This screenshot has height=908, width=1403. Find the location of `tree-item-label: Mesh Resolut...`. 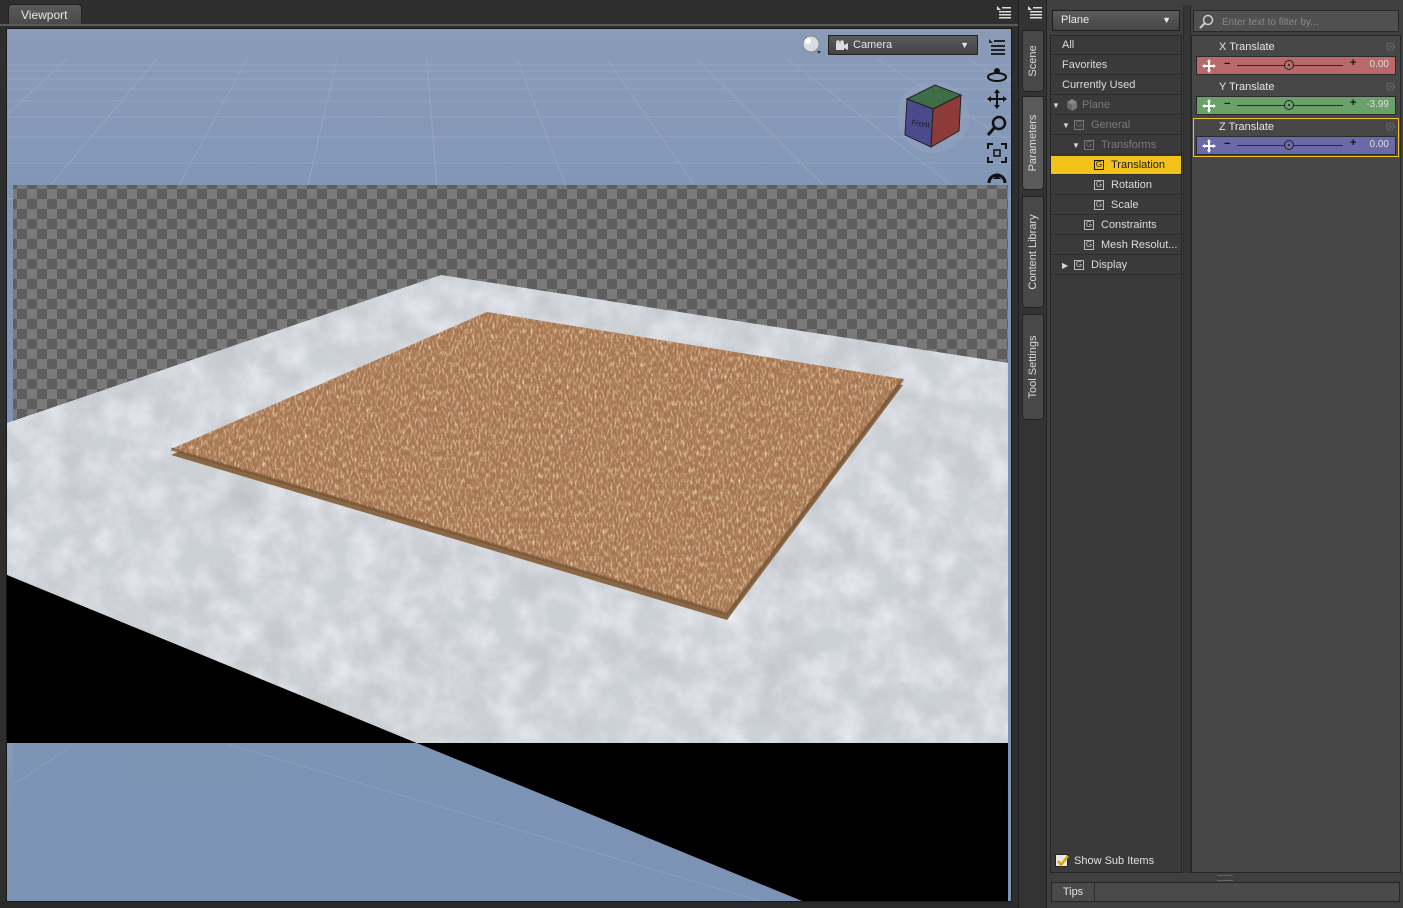

tree-item-label: Mesh Resolut... is located at coordinates (1139, 245).